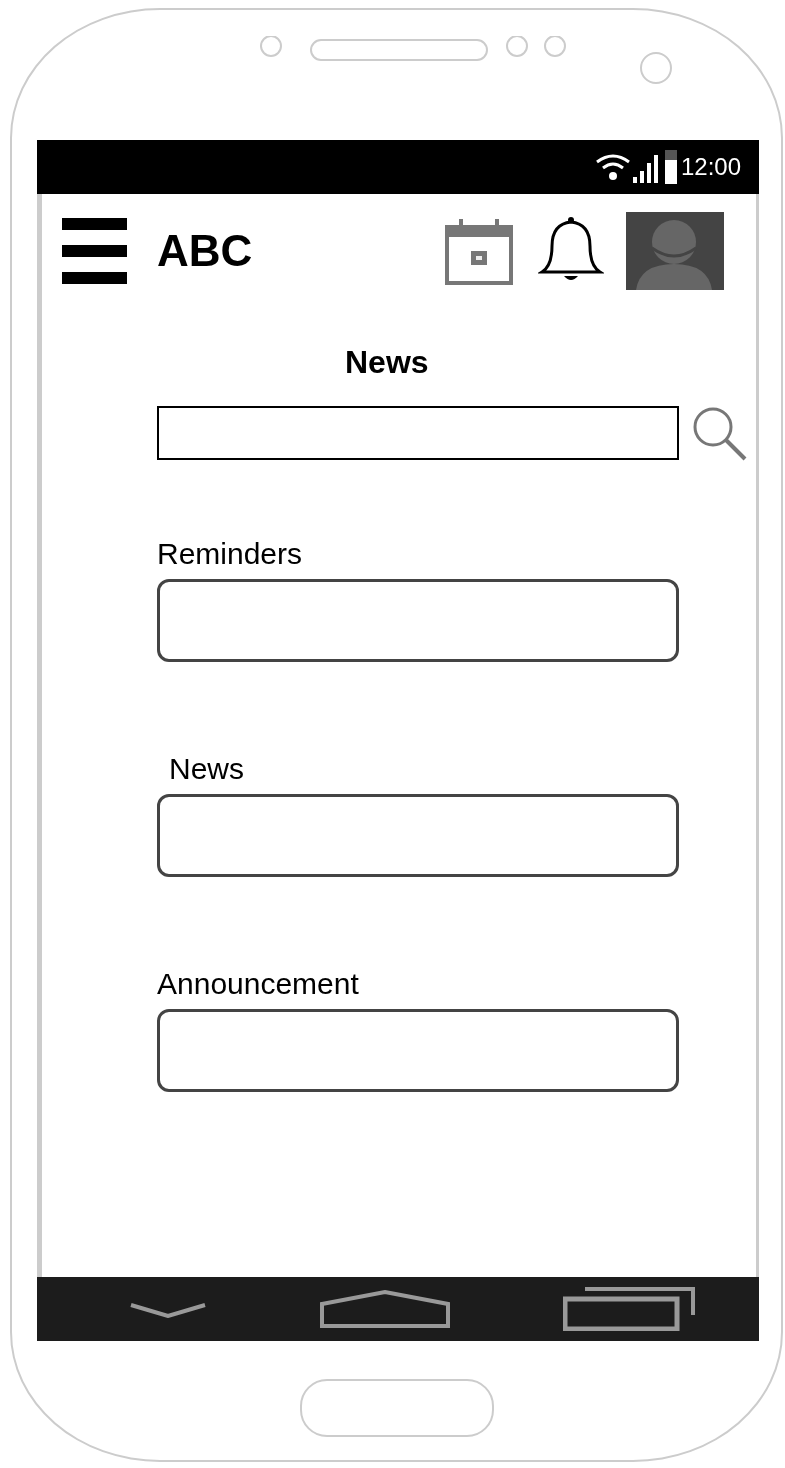  What do you see at coordinates (168, 1309) in the screenshot?
I see `back-chevron-icon` at bounding box center [168, 1309].